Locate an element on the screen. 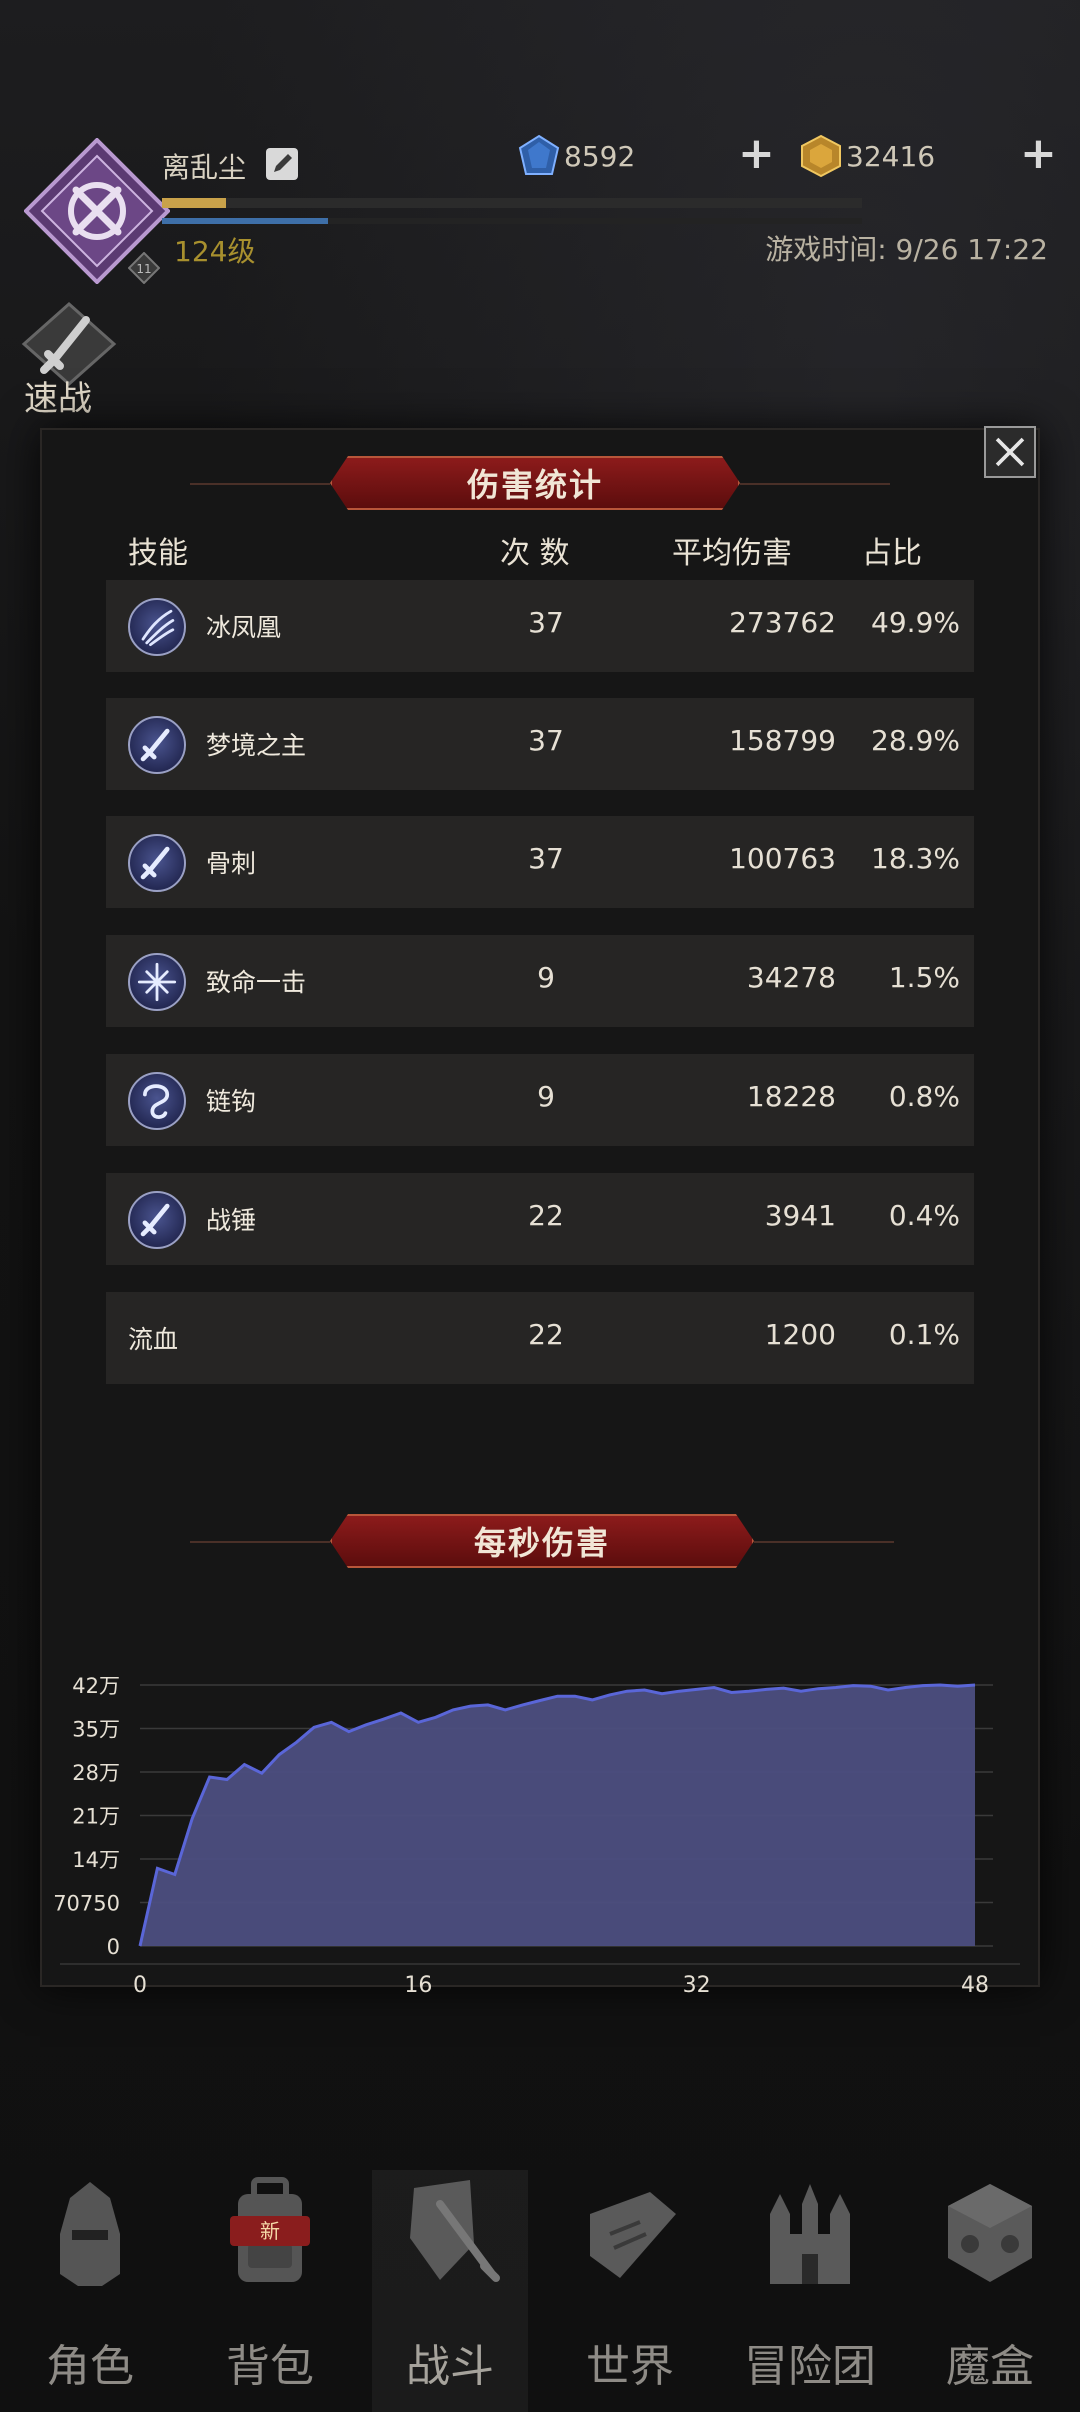 Image resolution: width=1080 pixels, height=2412 pixels. gold-gem-icon is located at coordinates (821, 156).